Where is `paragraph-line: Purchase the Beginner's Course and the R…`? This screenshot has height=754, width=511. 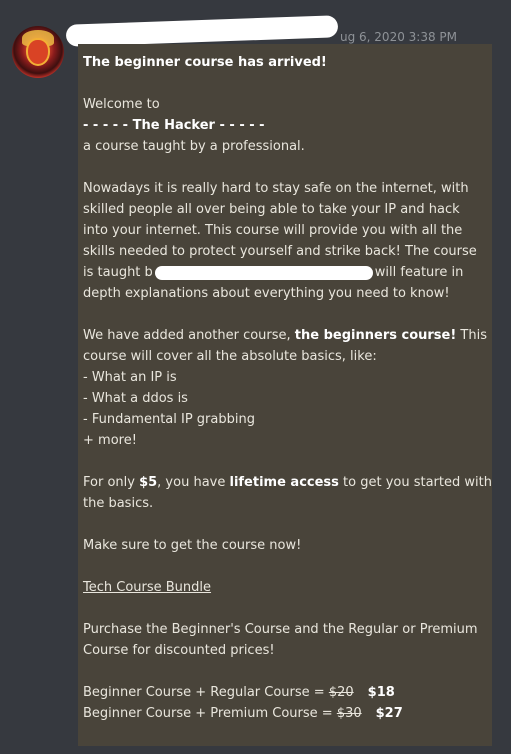 paragraph-line: Purchase the Beginner's Course and the R… is located at coordinates (280, 629).